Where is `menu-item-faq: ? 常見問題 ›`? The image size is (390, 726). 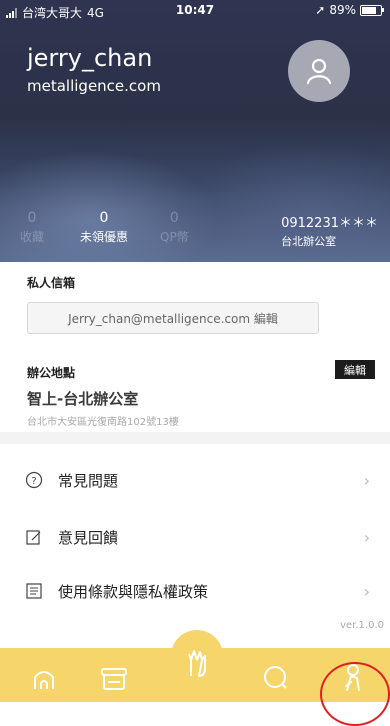
menu-item-faq: ? 常見問題 › is located at coordinates (195, 480).